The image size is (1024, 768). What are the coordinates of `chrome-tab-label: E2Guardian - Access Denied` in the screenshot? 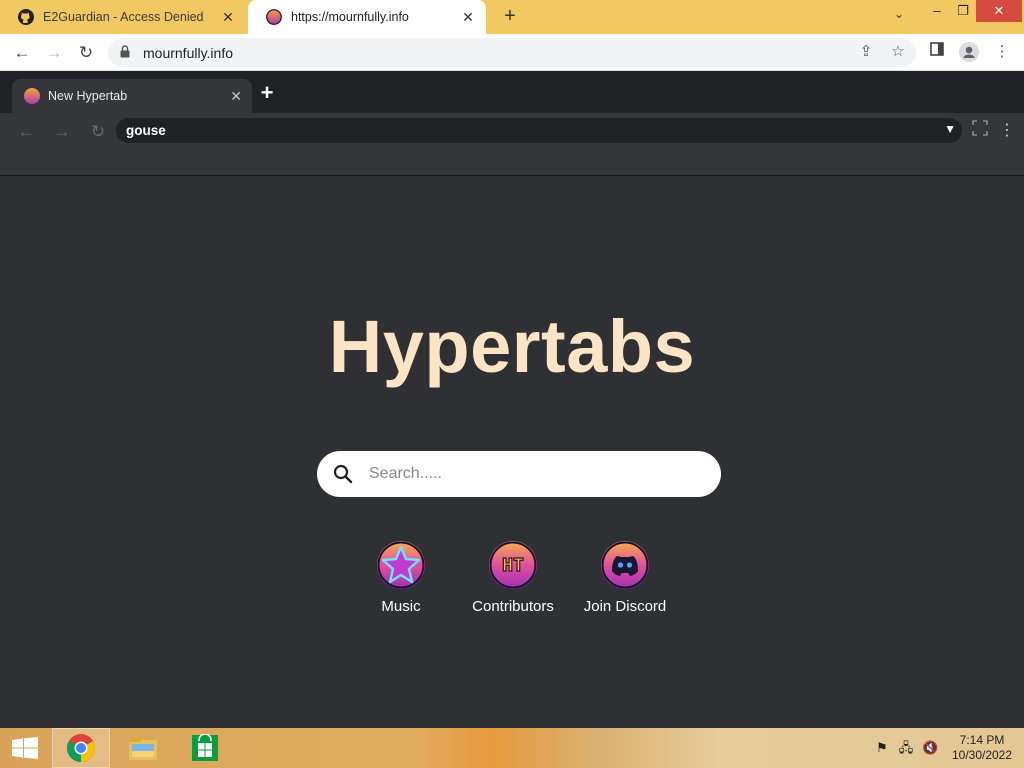 It's located at (123, 17).